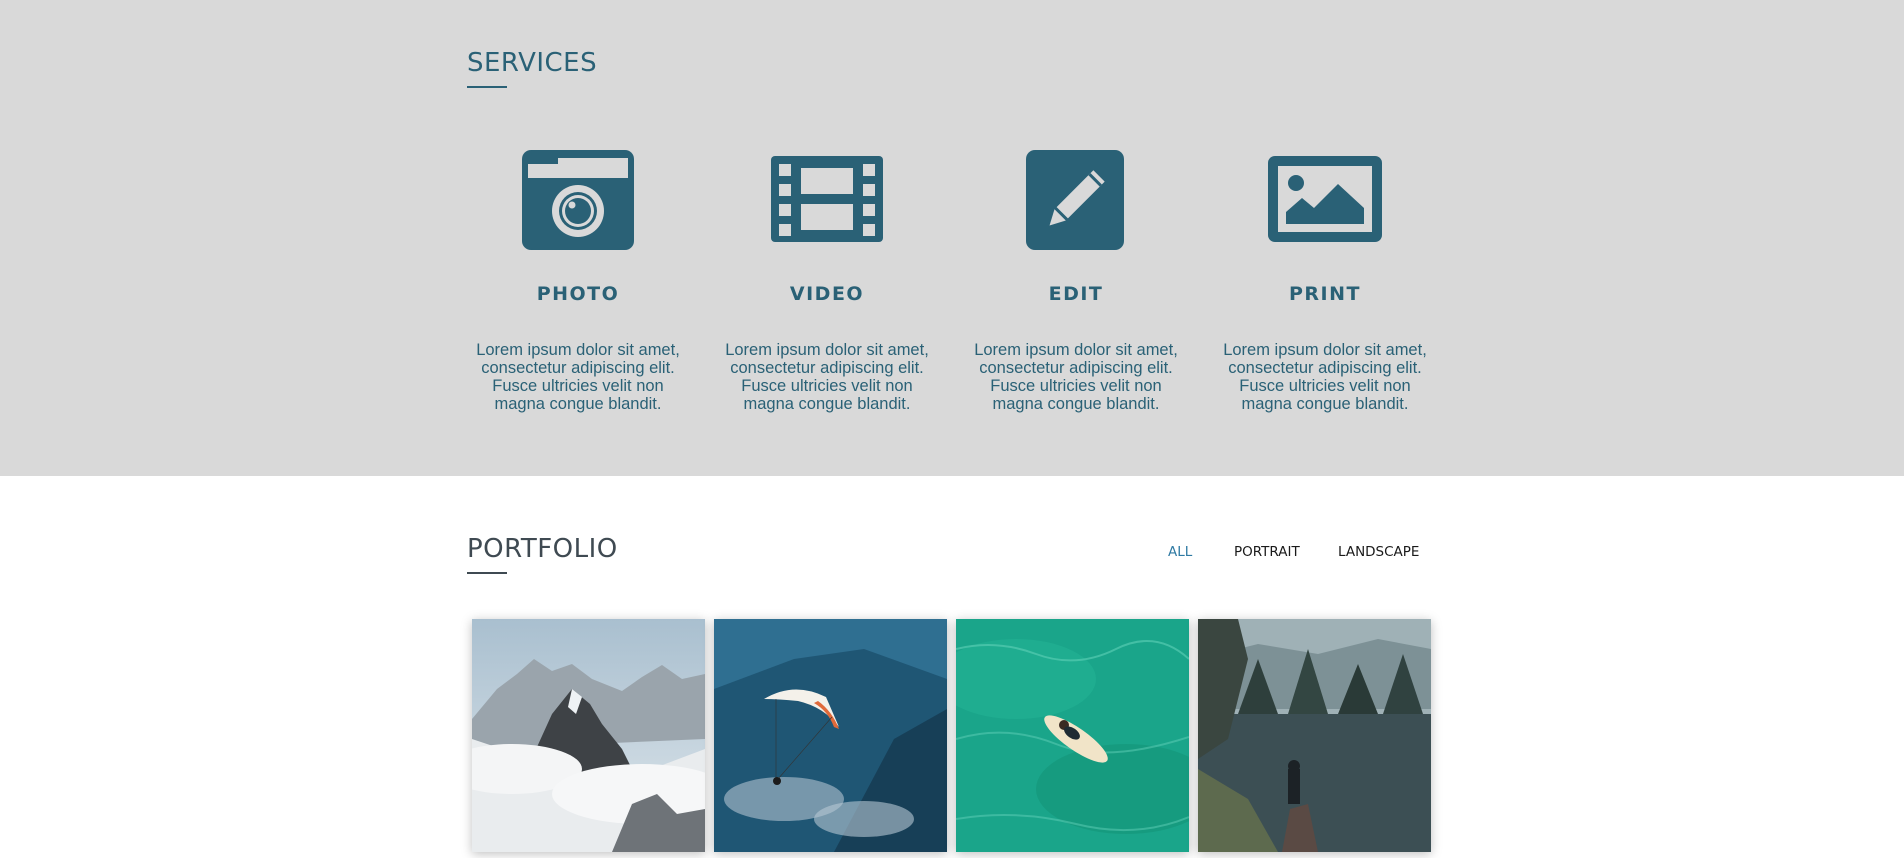 Image resolution: width=1904 pixels, height=858 pixels. I want to click on surfer-photo, so click(1072, 735).